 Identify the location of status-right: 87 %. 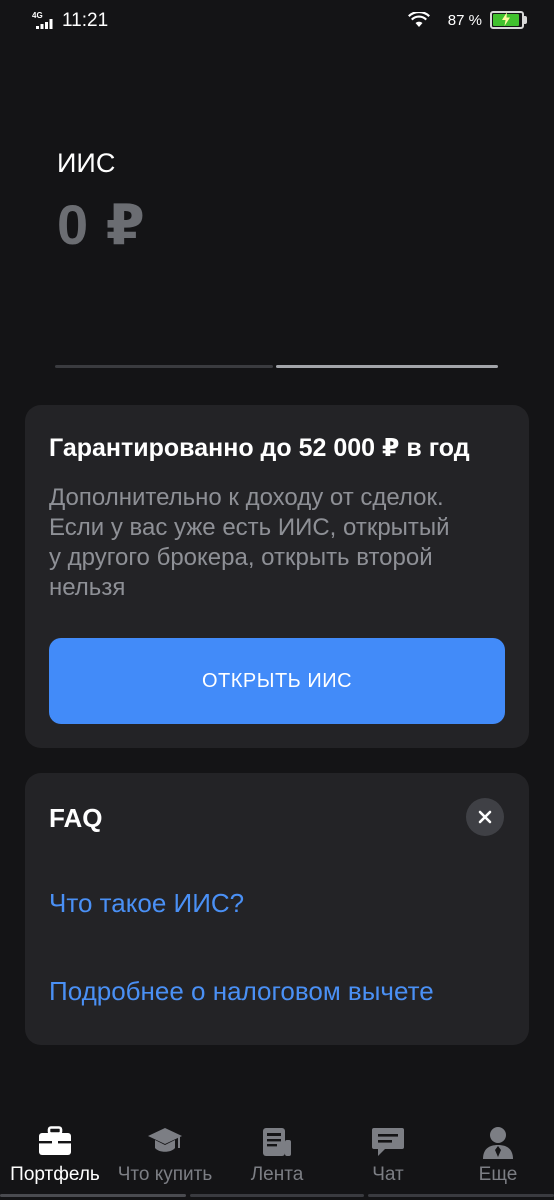
(467, 20).